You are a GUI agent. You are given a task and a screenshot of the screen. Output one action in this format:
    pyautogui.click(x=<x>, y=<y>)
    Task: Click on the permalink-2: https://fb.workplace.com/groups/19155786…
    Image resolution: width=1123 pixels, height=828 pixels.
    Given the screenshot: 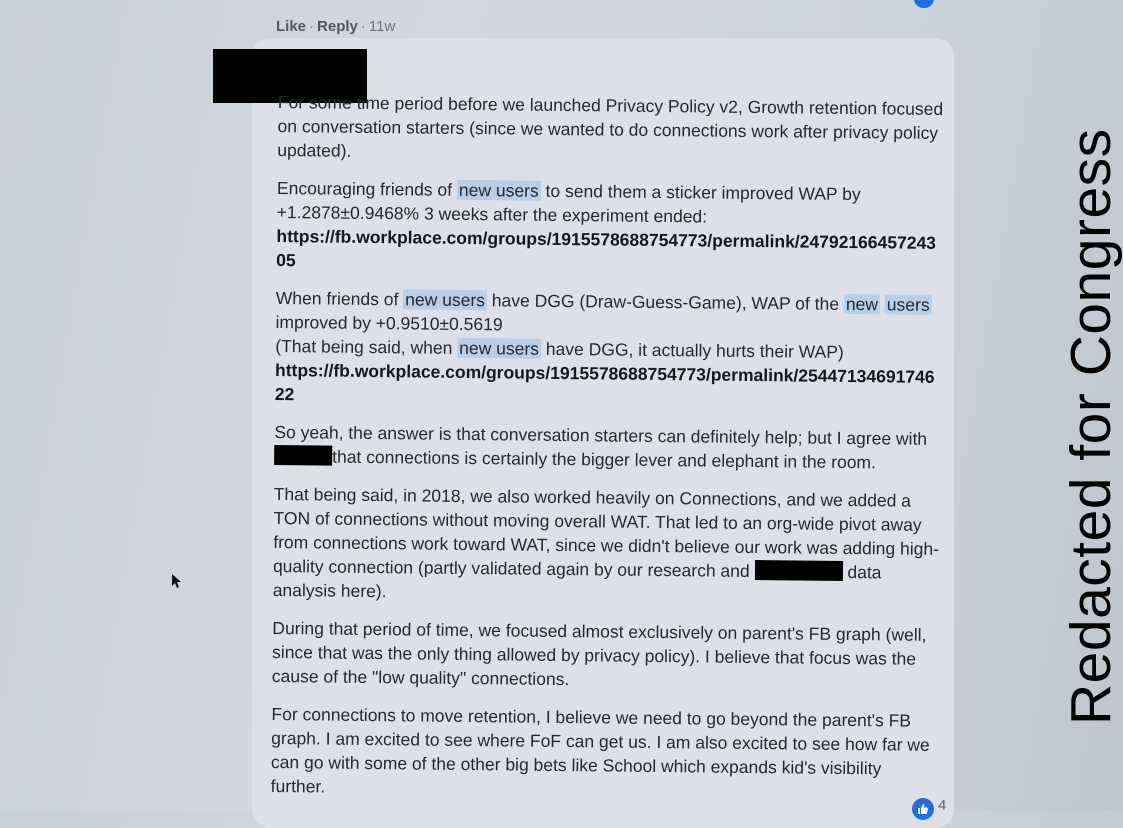 What is the action you would take?
    pyautogui.click(x=605, y=382)
    